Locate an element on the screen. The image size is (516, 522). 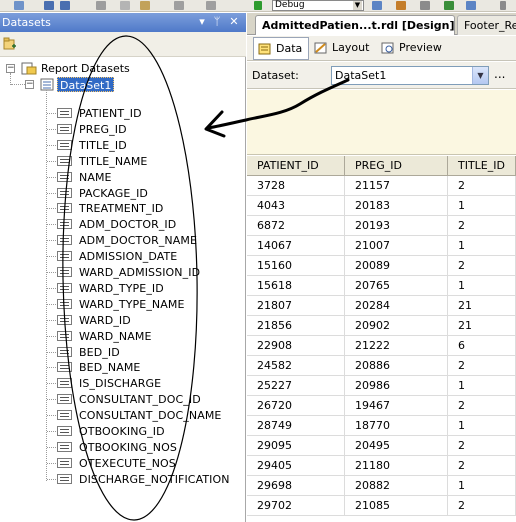
field-label: WARD_TYPE_ID is located at coordinates (121, 288).